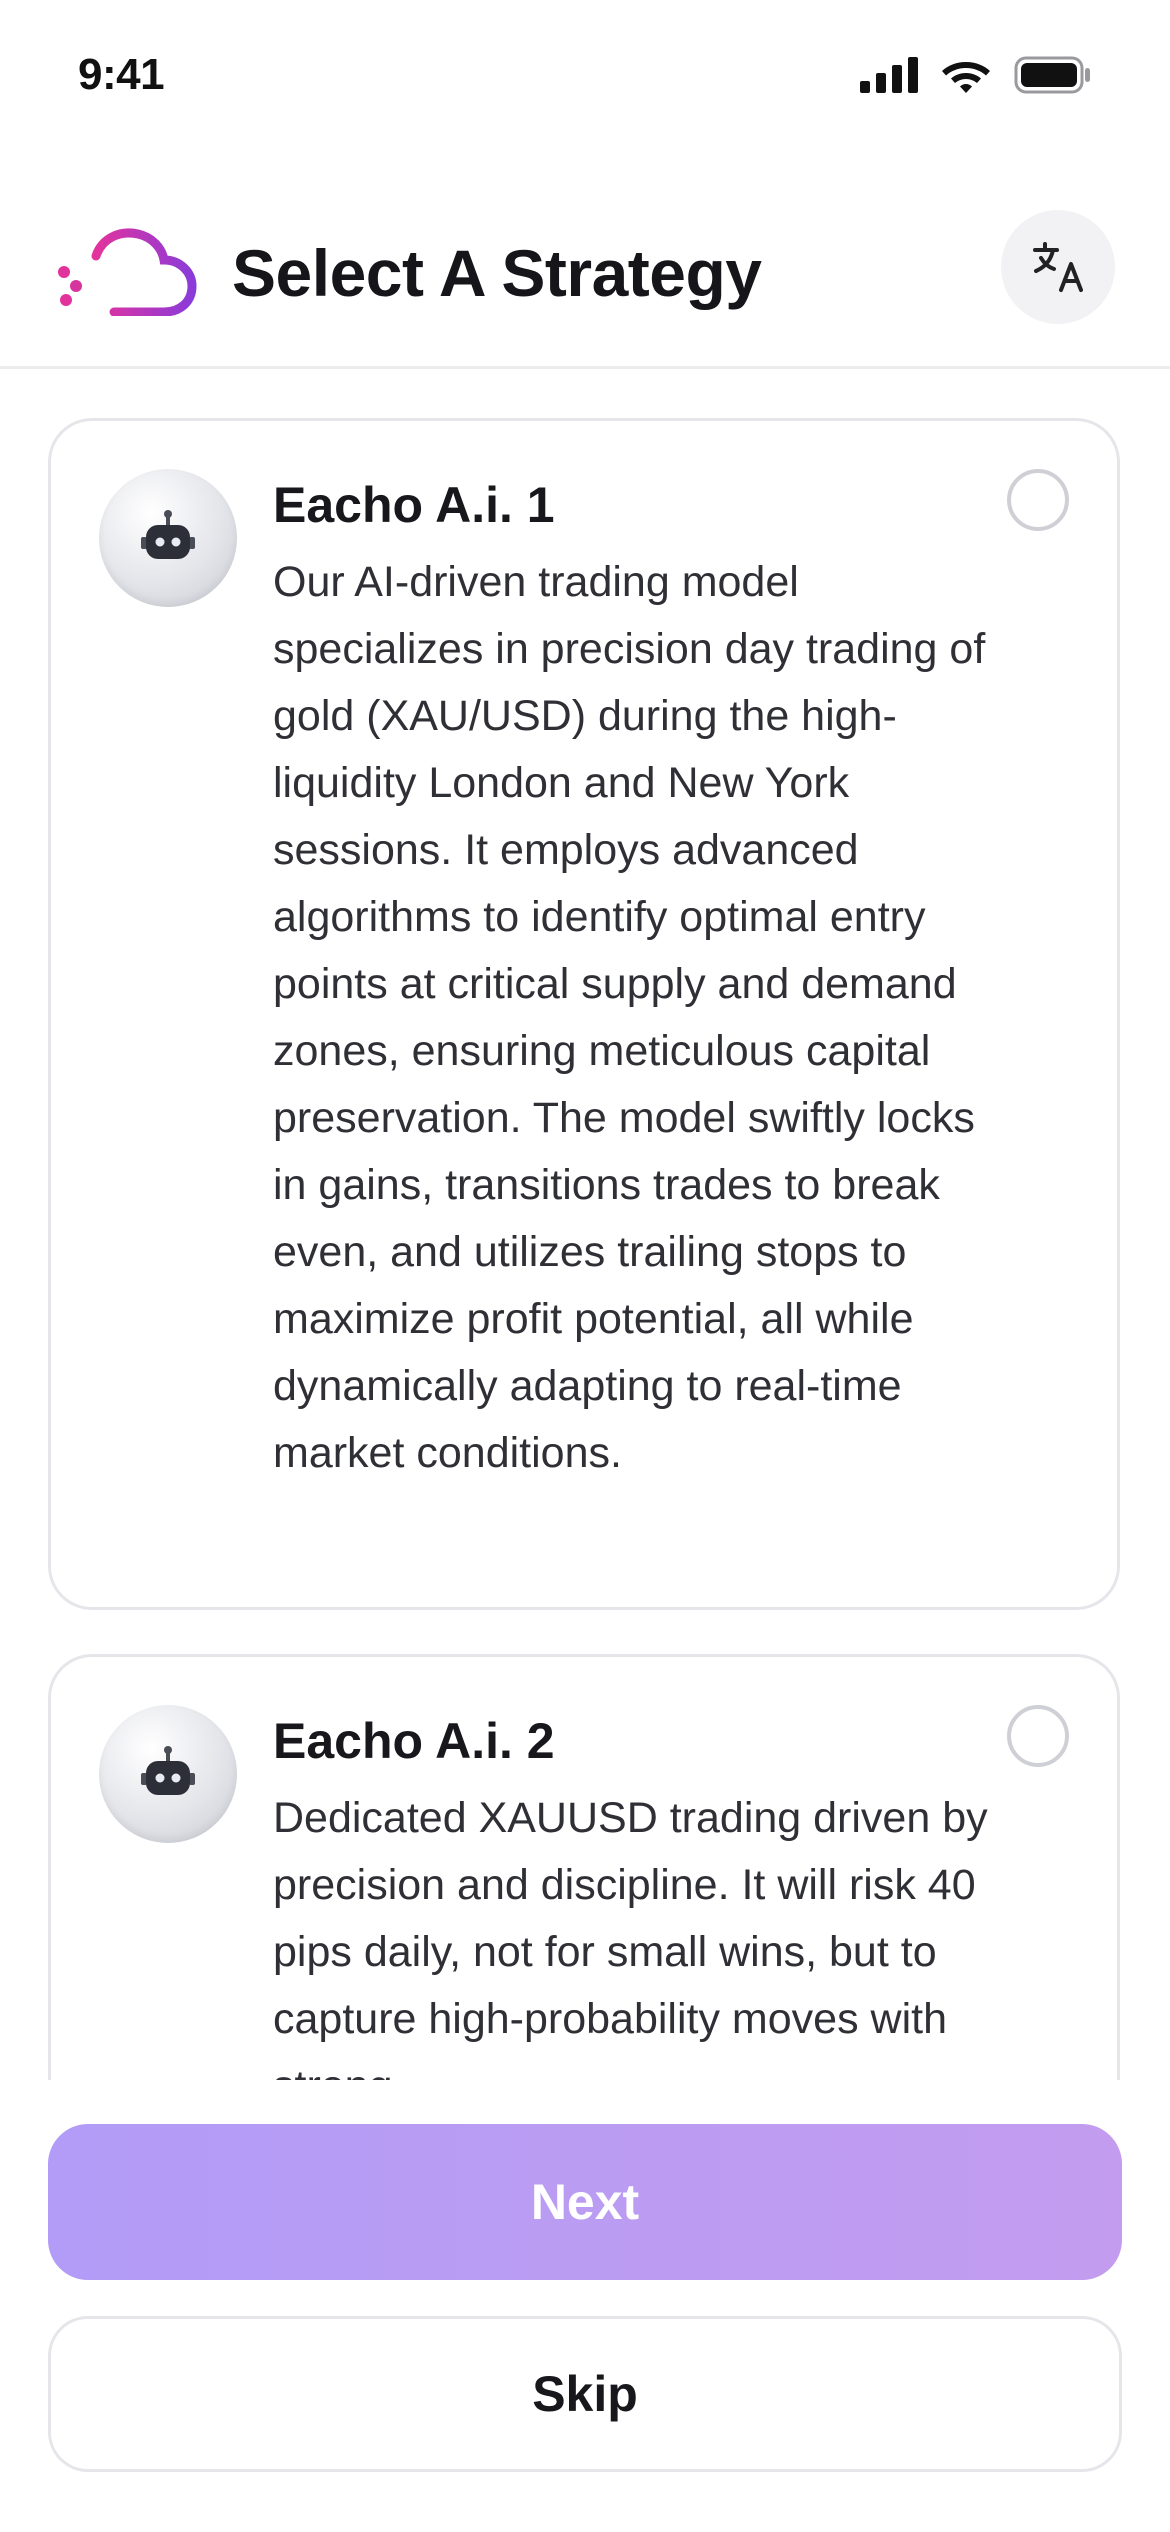 This screenshot has width=1170, height=2532. I want to click on translate-icon, so click(1058, 267).